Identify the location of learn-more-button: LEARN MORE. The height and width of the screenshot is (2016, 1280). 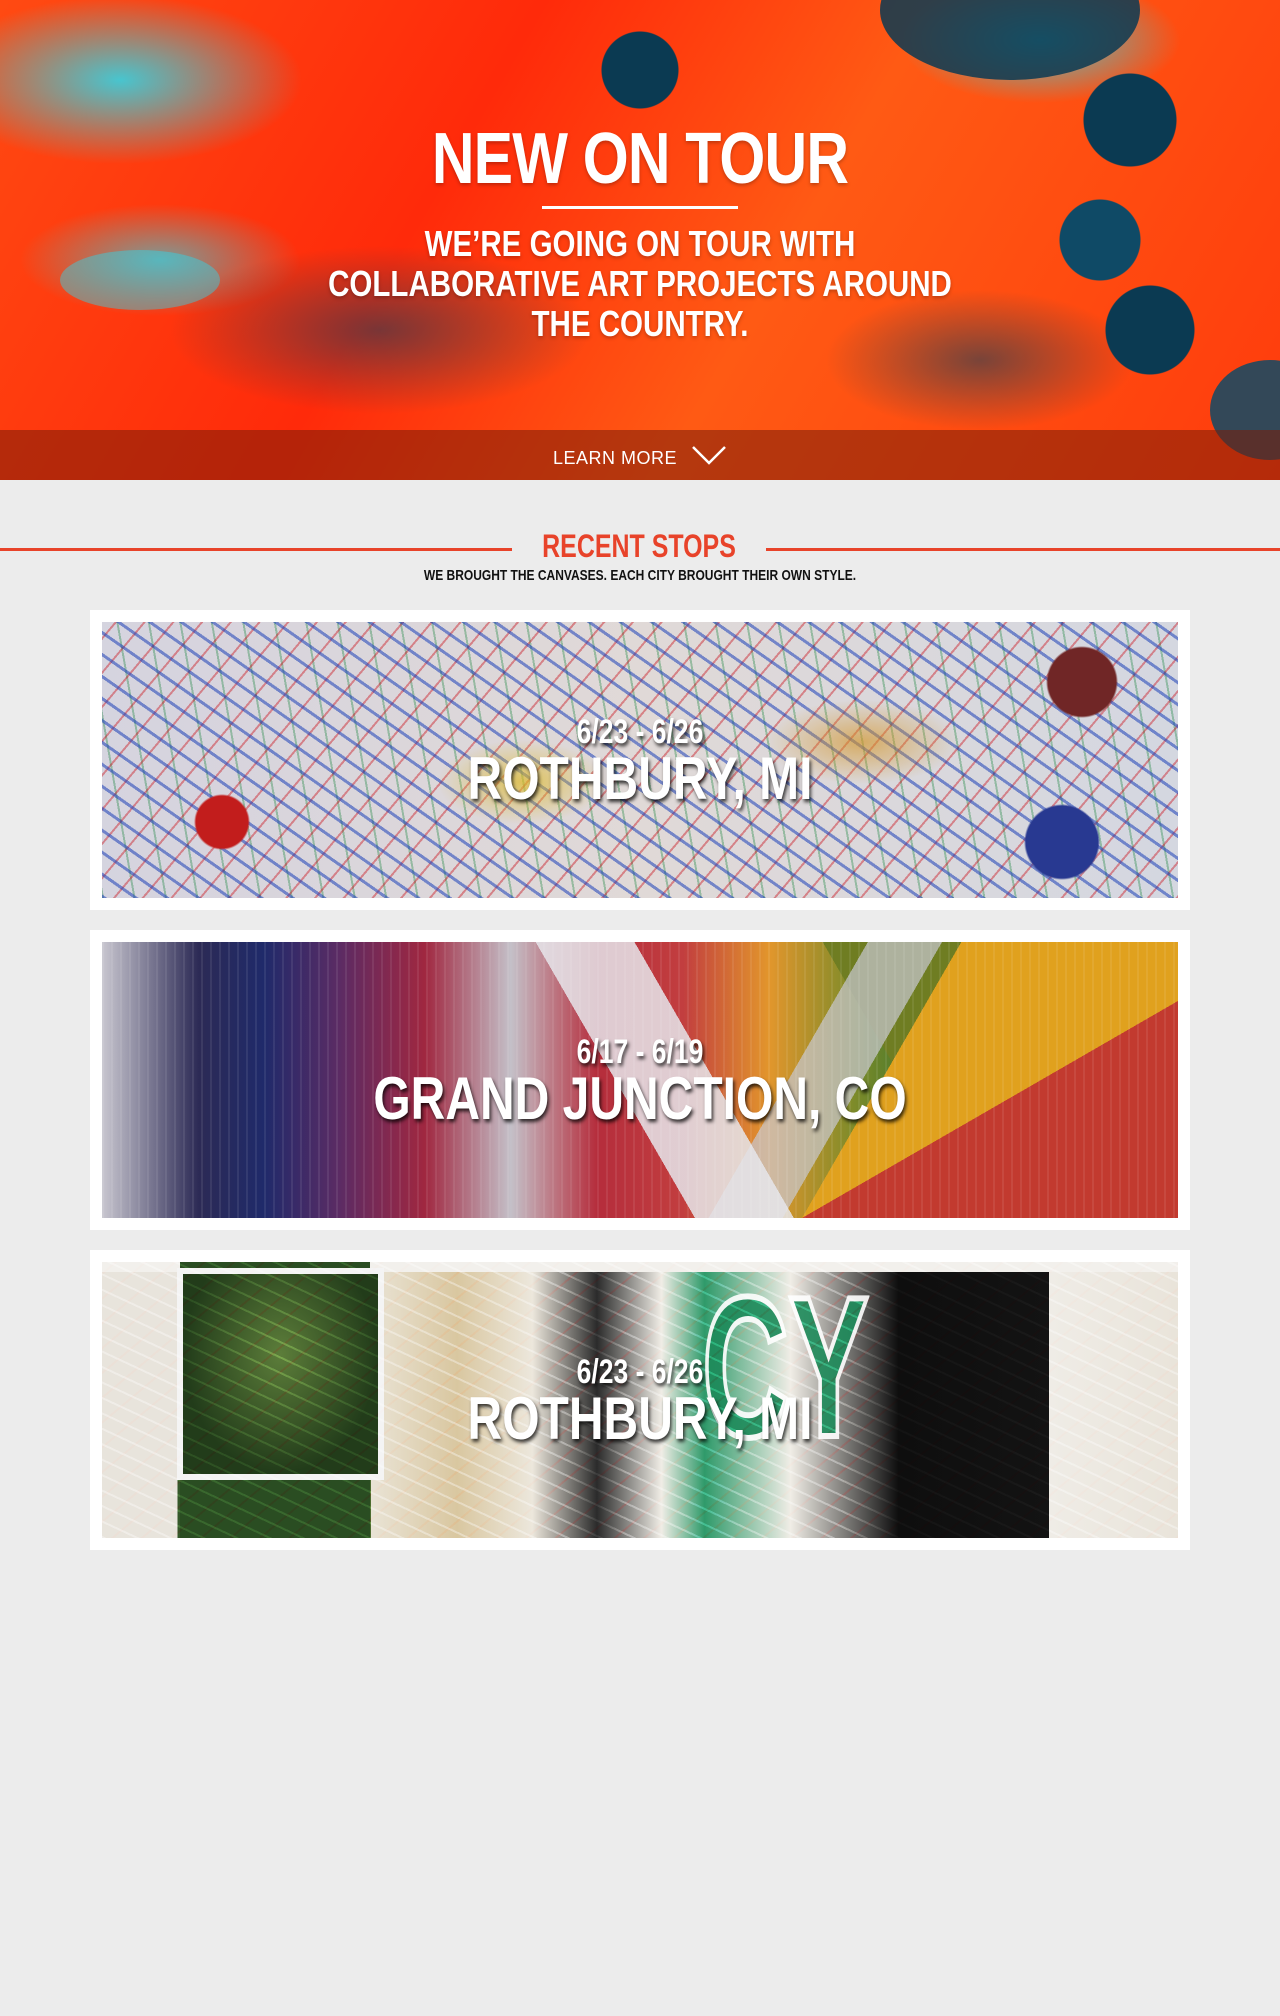
(640, 455).